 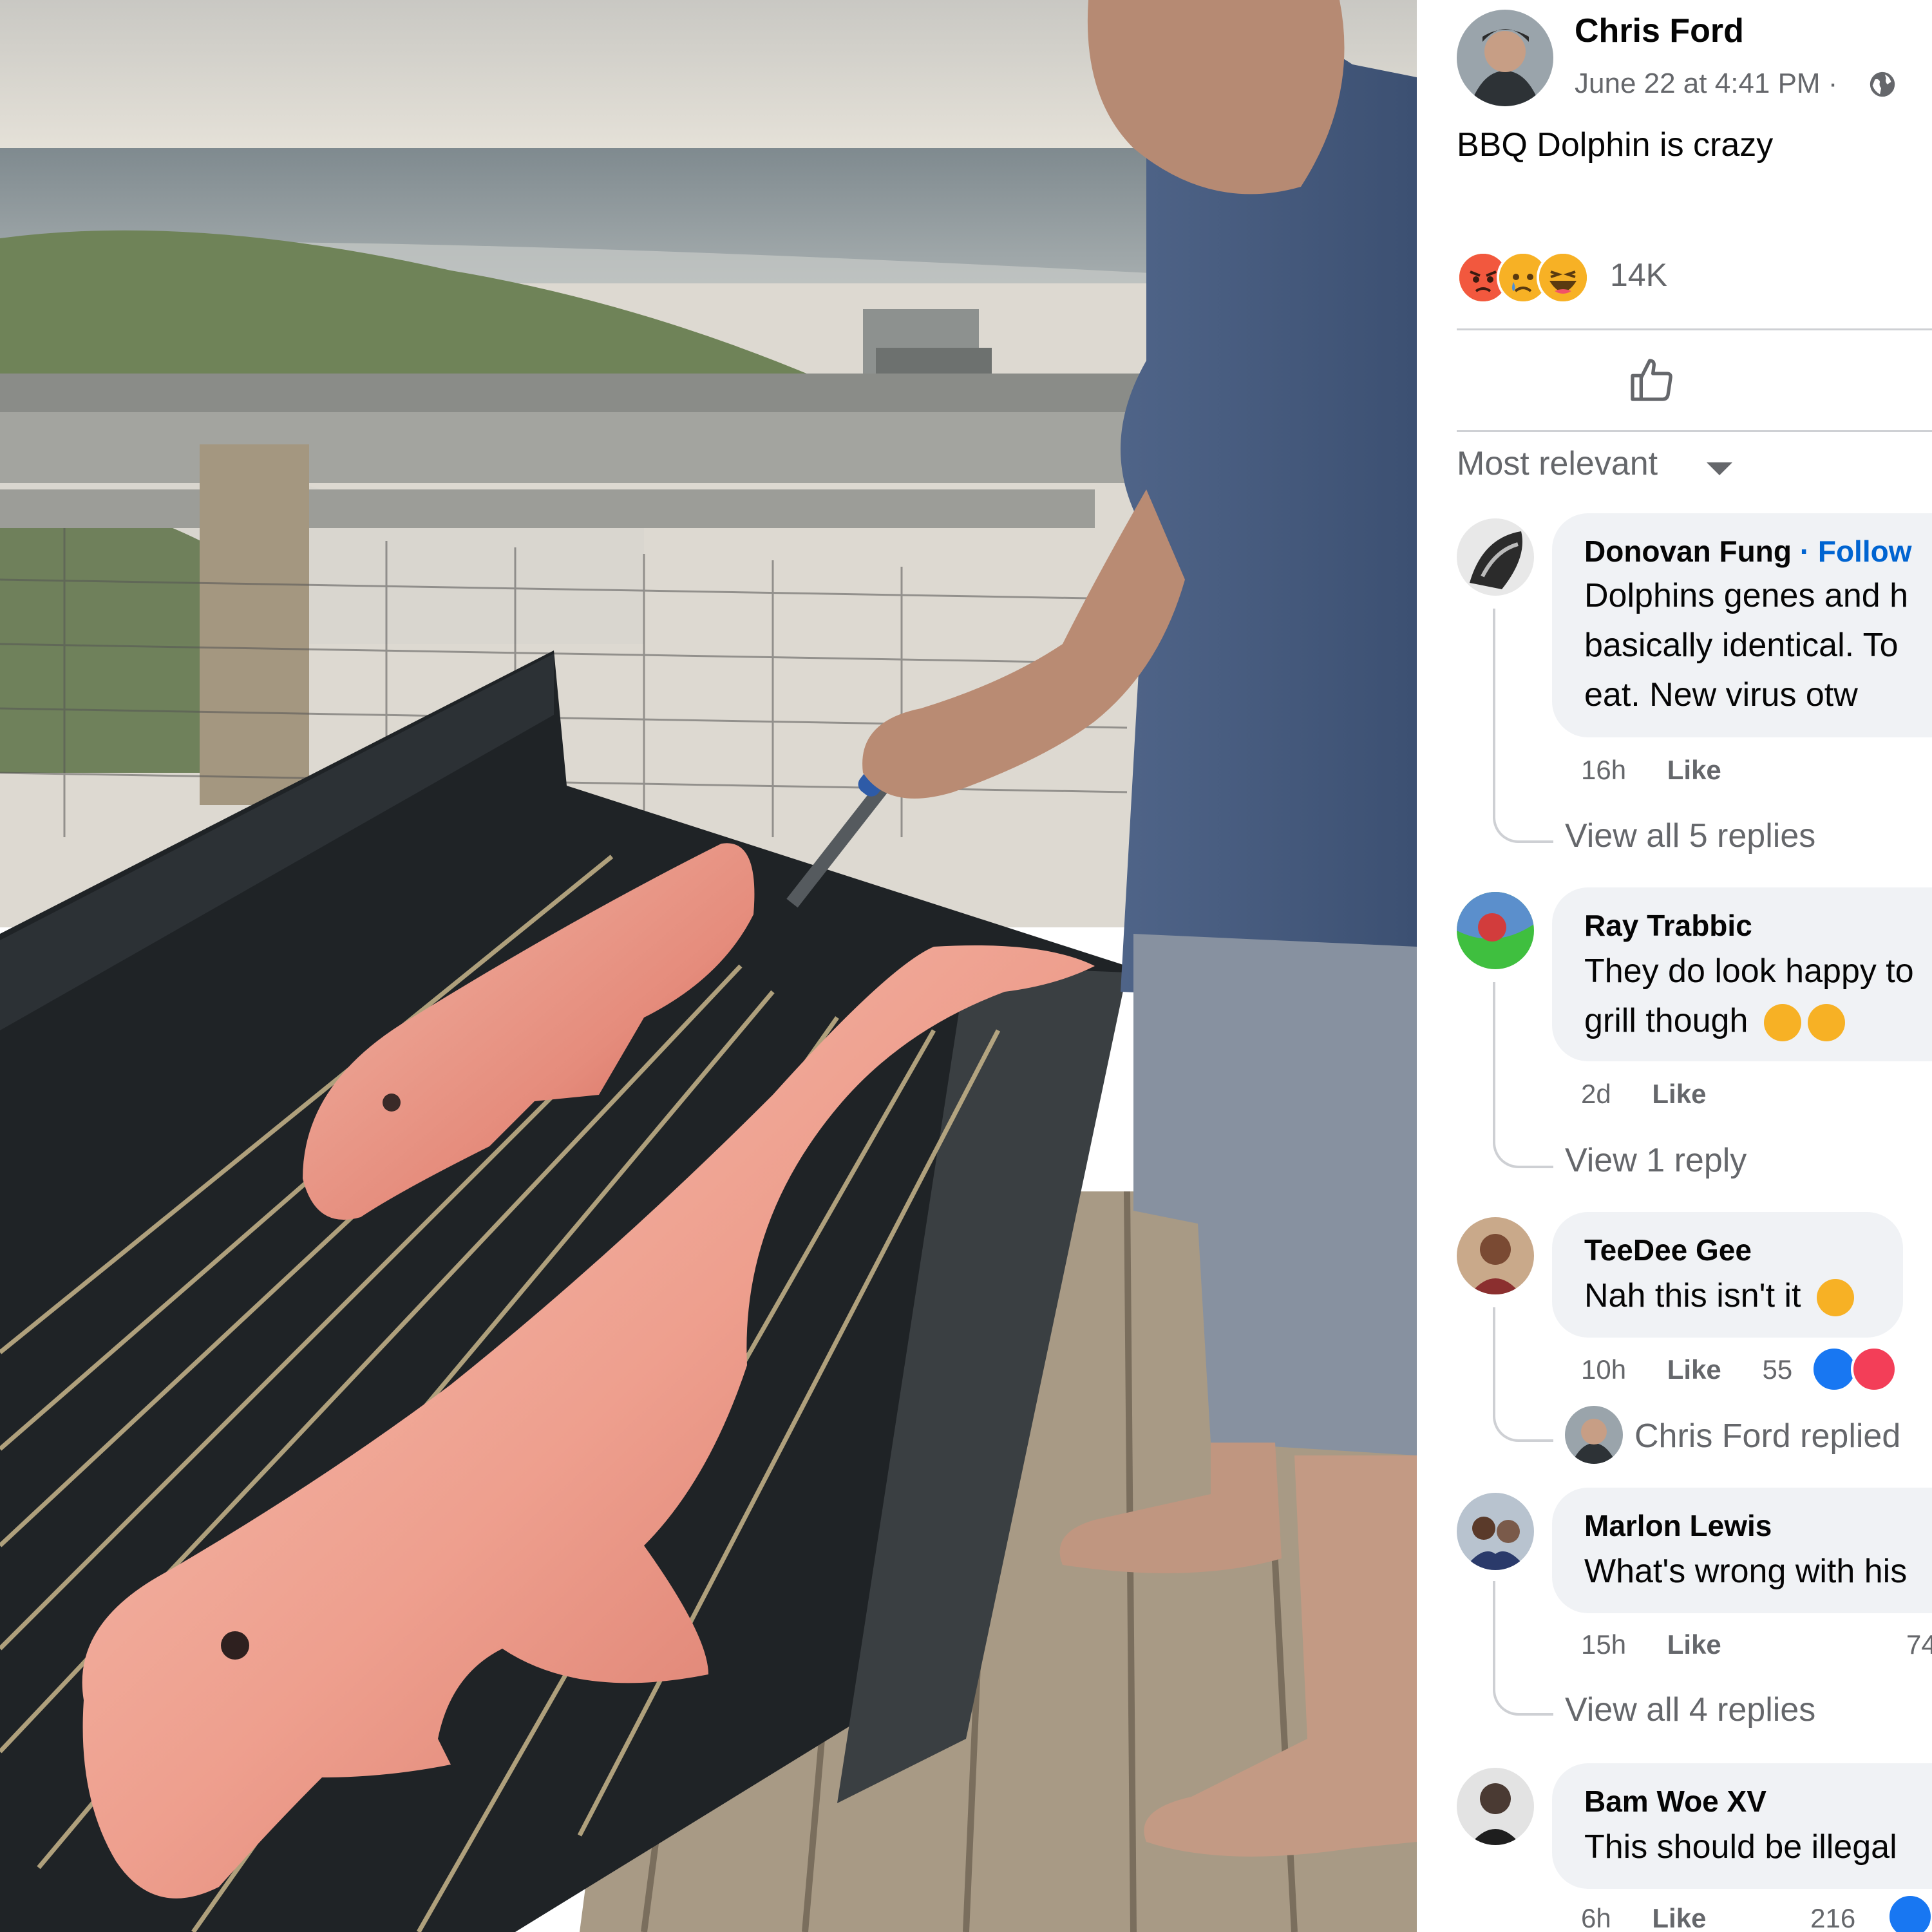 What do you see at coordinates (1596, 1917) in the screenshot?
I see `comment-time: 6h` at bounding box center [1596, 1917].